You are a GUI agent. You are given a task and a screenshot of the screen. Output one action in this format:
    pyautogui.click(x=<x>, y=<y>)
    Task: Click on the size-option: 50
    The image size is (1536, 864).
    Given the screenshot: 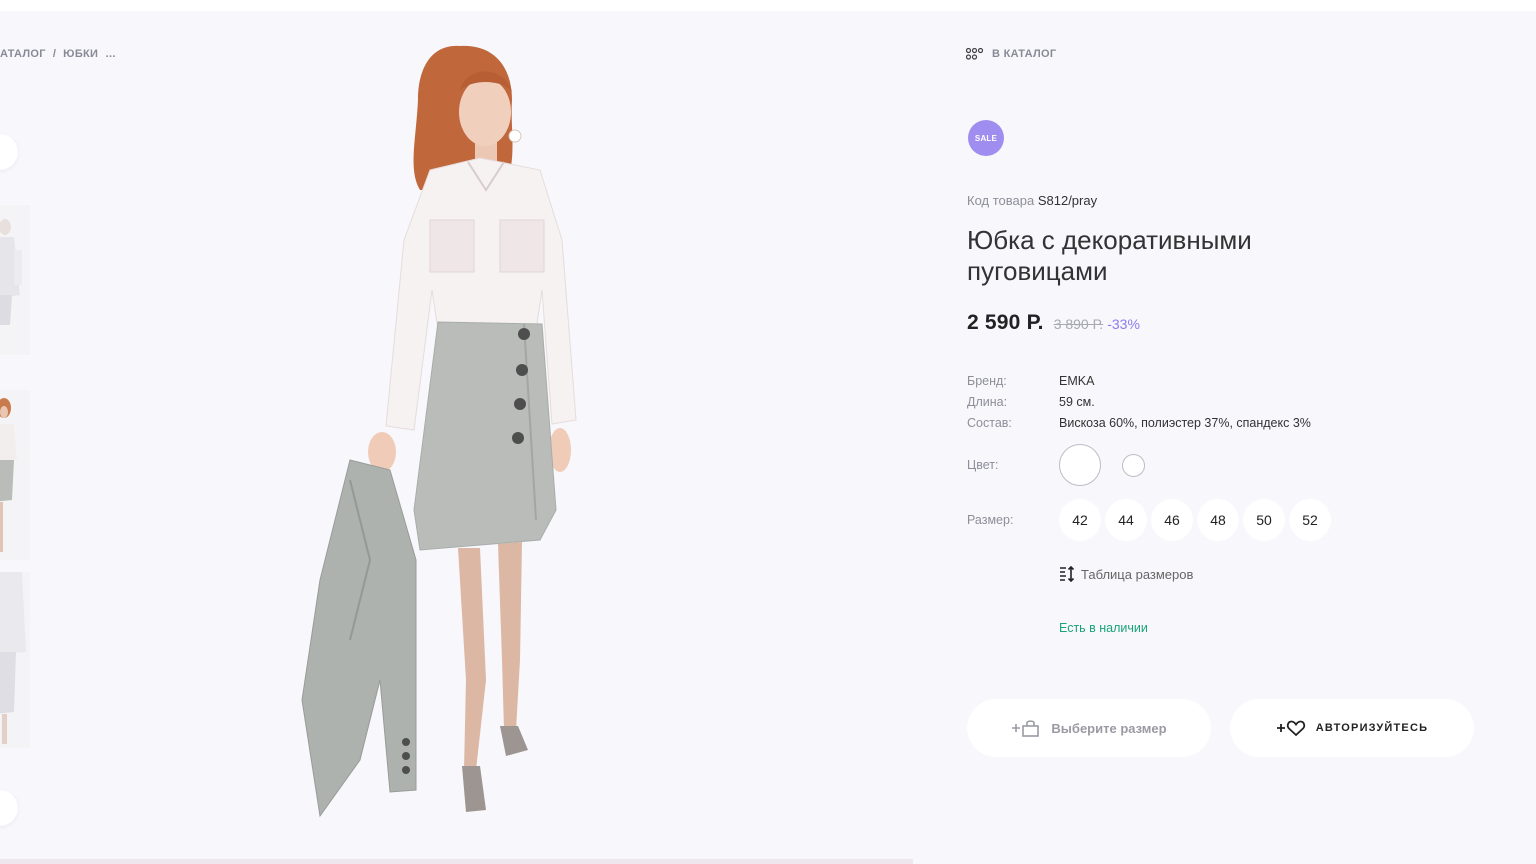 What is the action you would take?
    pyautogui.click(x=1264, y=520)
    